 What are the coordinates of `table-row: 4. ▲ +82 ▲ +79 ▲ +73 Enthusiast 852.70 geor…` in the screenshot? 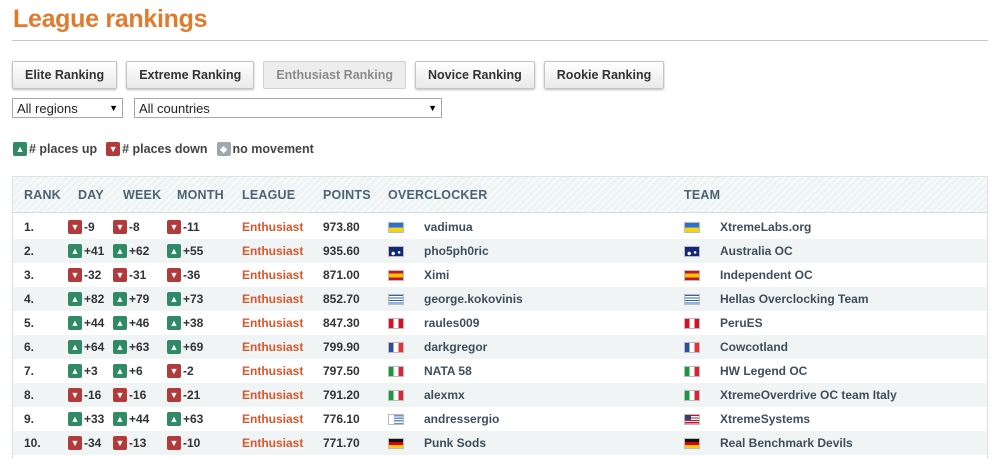 It's located at (500, 299).